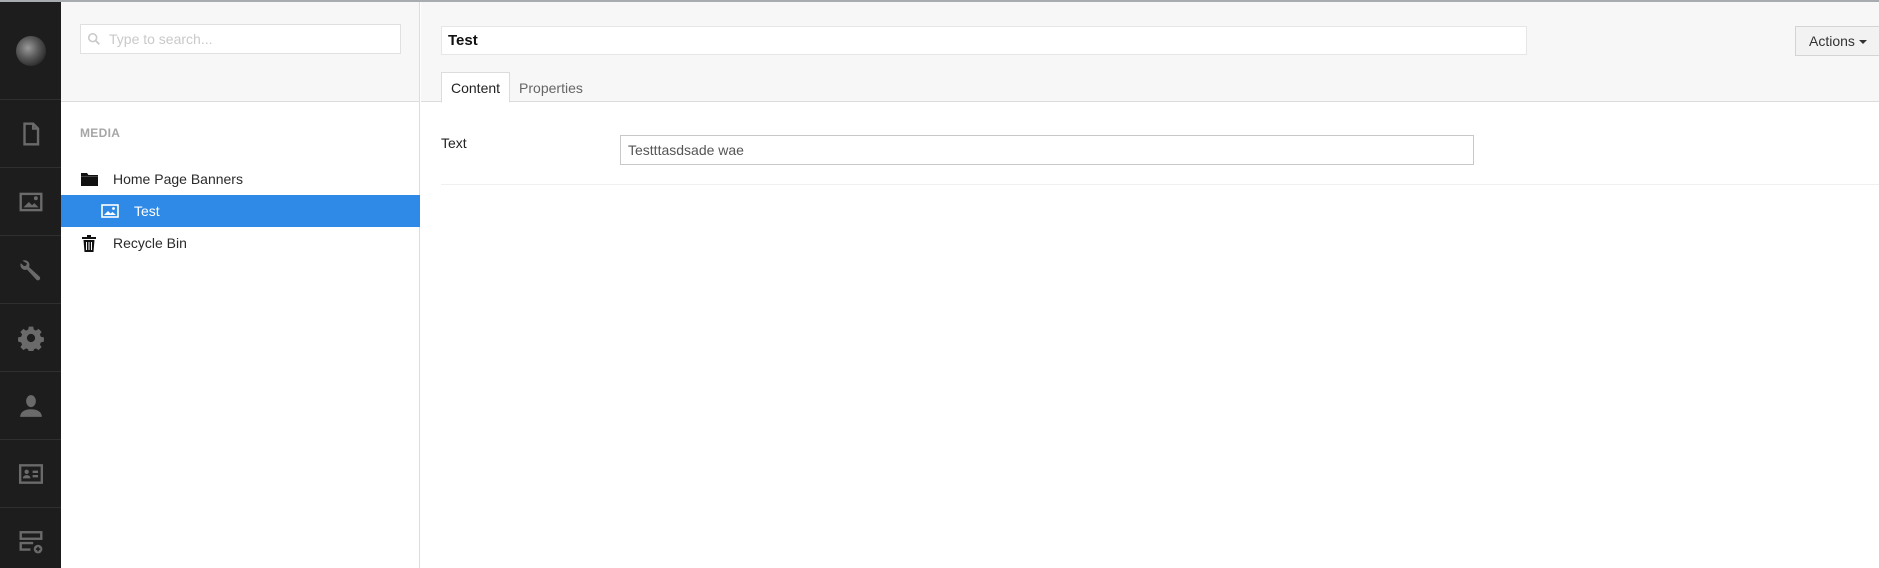 Image resolution: width=1879 pixels, height=568 pixels. What do you see at coordinates (551, 87) in the screenshot?
I see `tab-properties: Properties` at bounding box center [551, 87].